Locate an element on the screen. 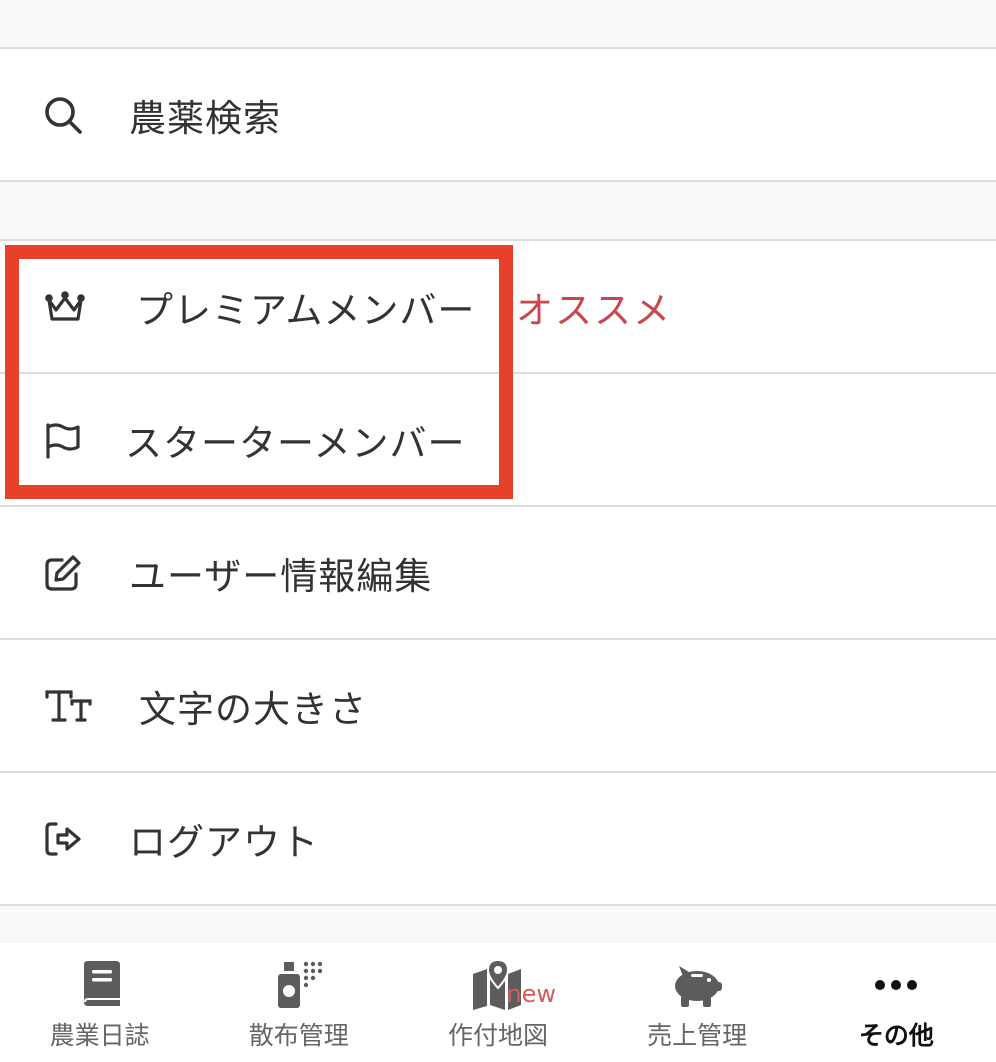  tab-farm-diary: 農業日誌 is located at coordinates (99, 1002).